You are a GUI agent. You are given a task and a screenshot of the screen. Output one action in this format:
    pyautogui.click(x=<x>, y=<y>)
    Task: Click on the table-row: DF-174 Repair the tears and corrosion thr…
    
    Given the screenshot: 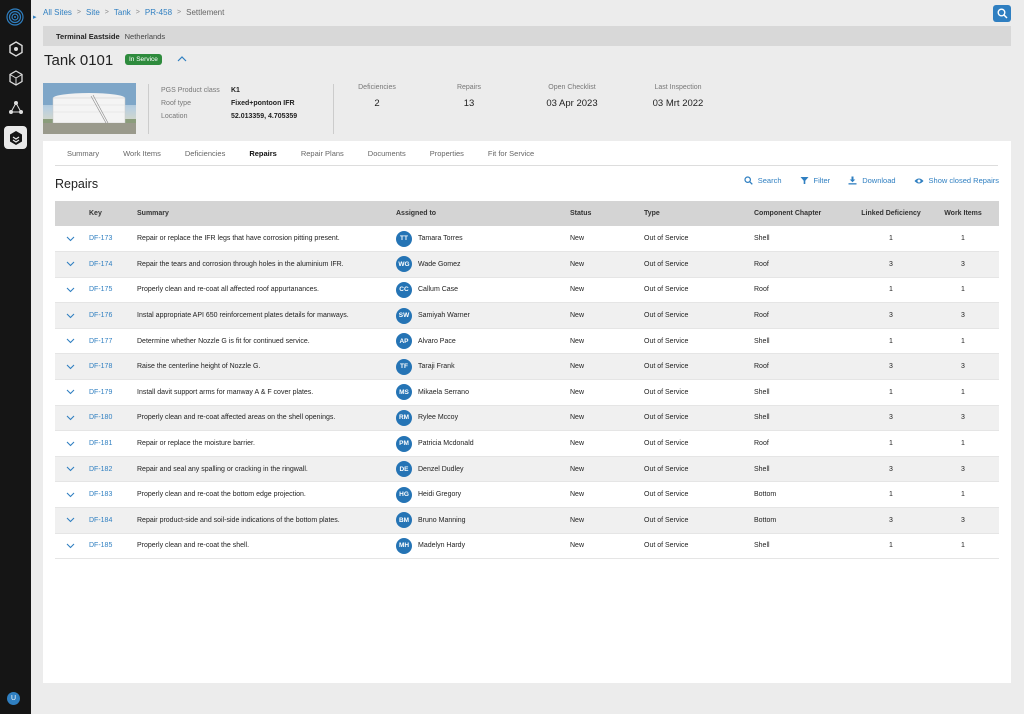 What is the action you would take?
    pyautogui.click(x=527, y=264)
    